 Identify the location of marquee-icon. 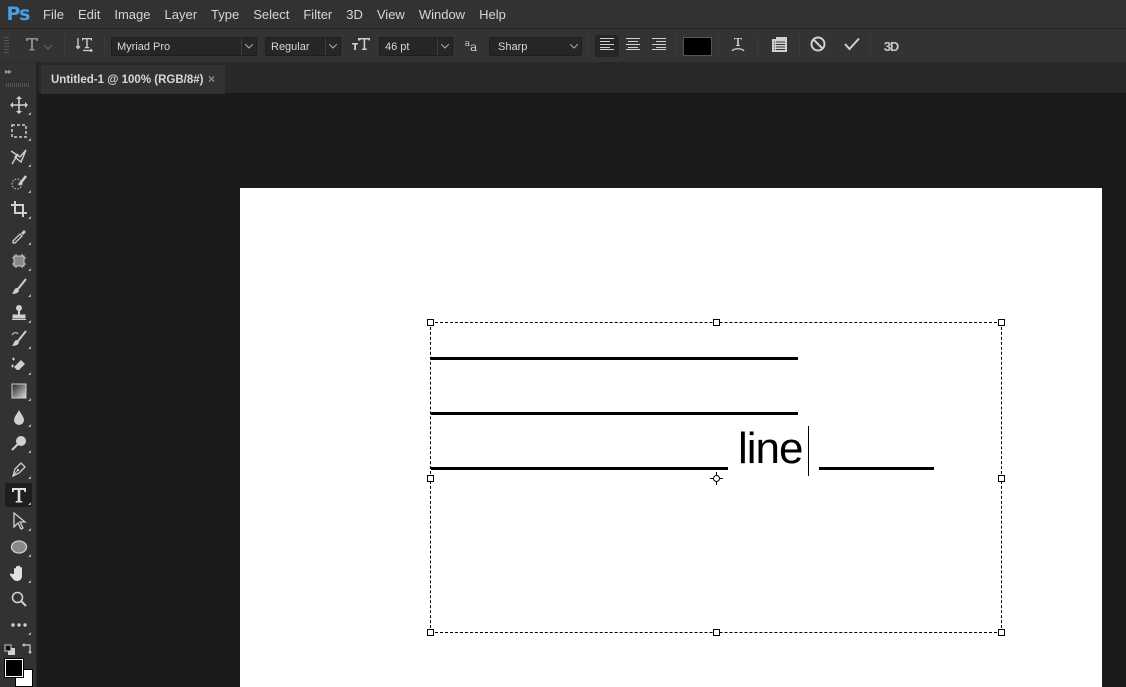
(18, 131).